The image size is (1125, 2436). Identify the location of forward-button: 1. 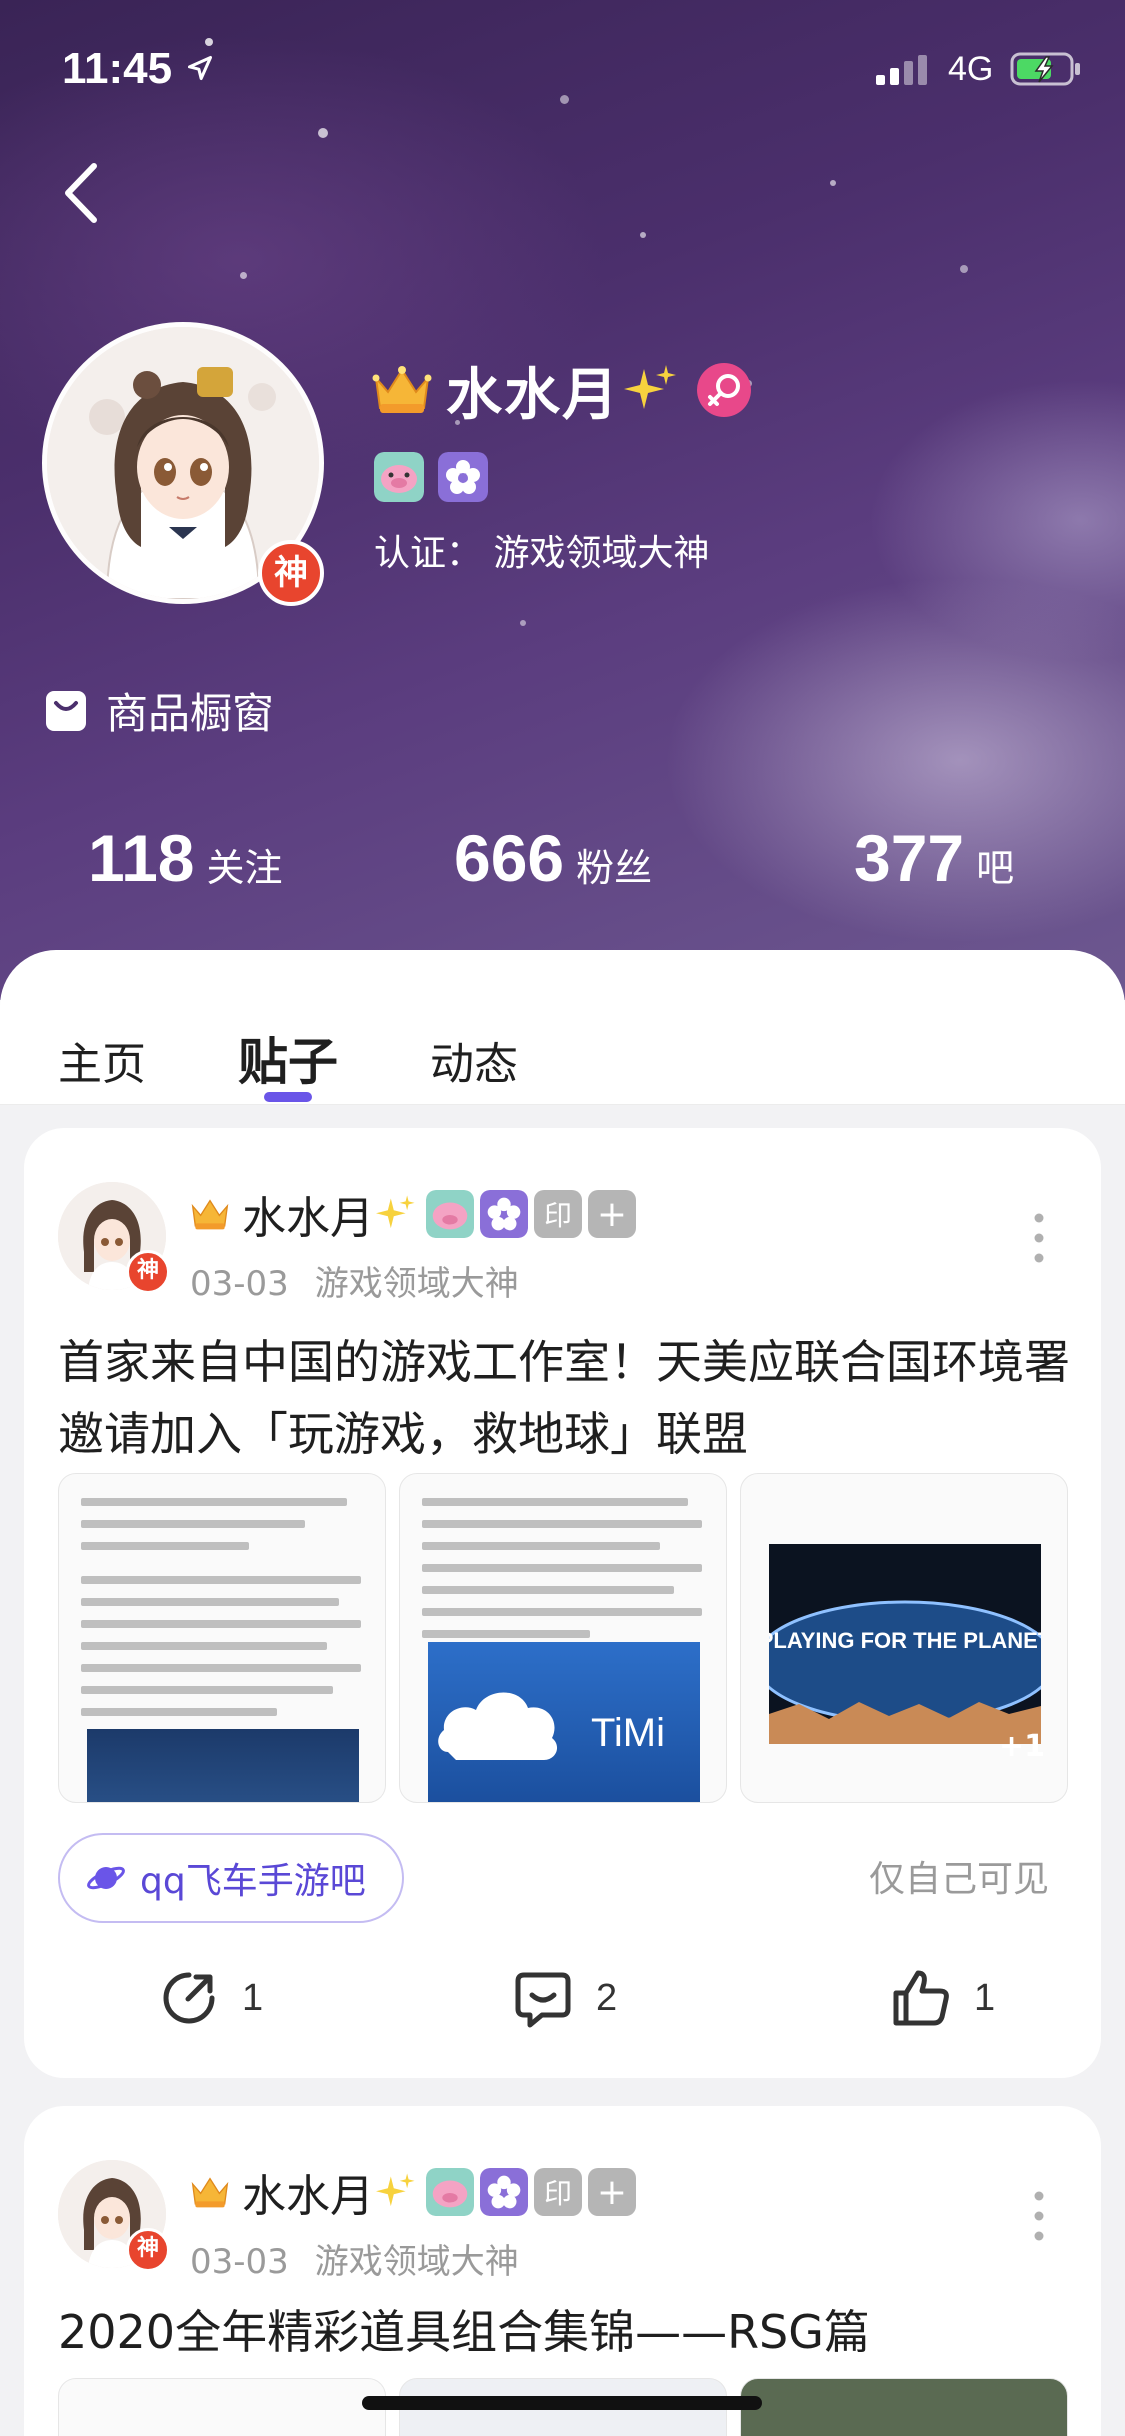
(210, 1998).